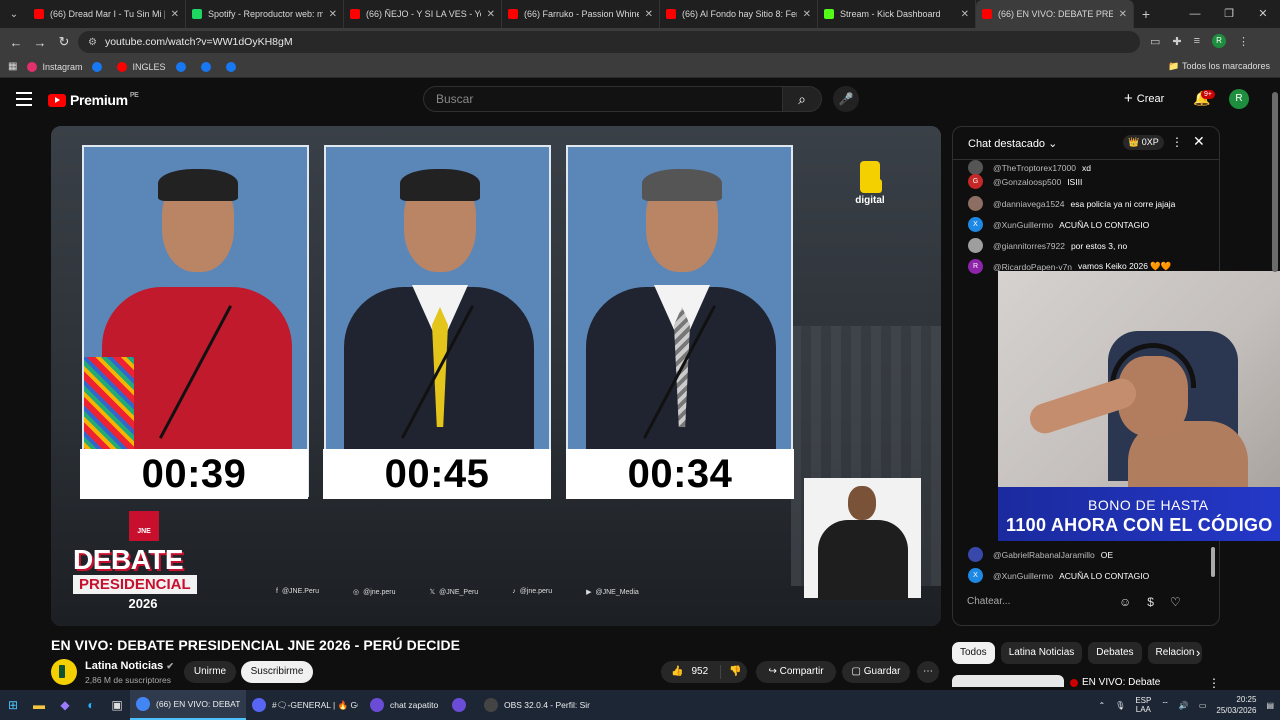 This screenshot has width=1280, height=720. What do you see at coordinates (796, 672) in the screenshot?
I see `share-button: ↪ Compartir` at bounding box center [796, 672].